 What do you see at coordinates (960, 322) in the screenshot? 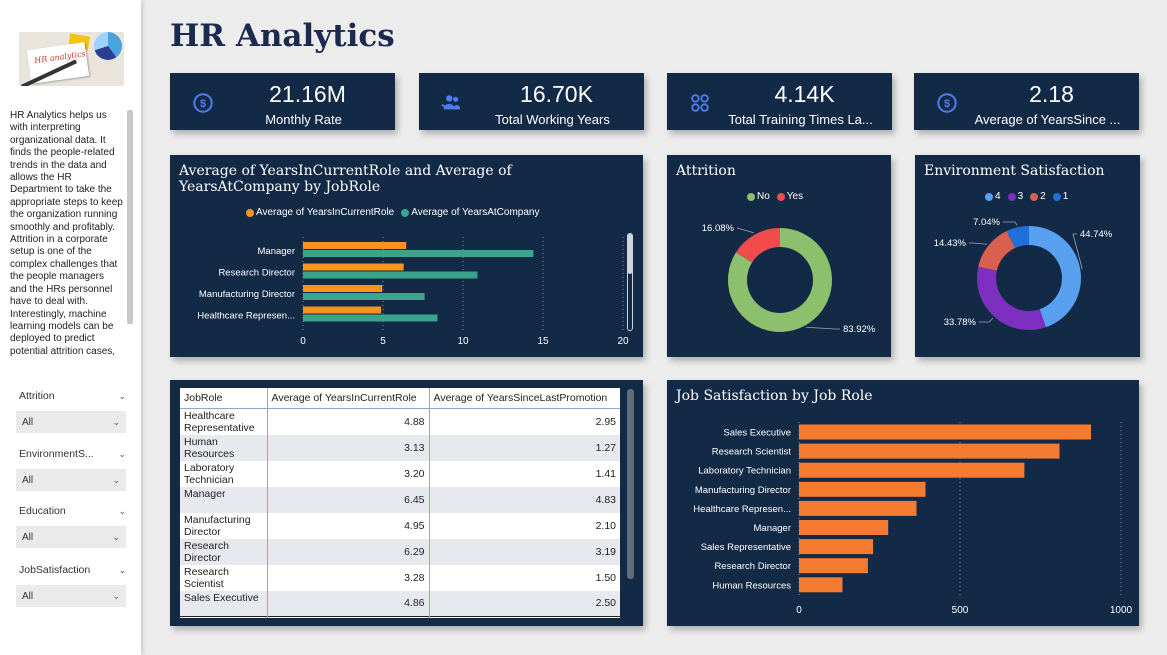
I see `slice-label: 33.78%` at bounding box center [960, 322].